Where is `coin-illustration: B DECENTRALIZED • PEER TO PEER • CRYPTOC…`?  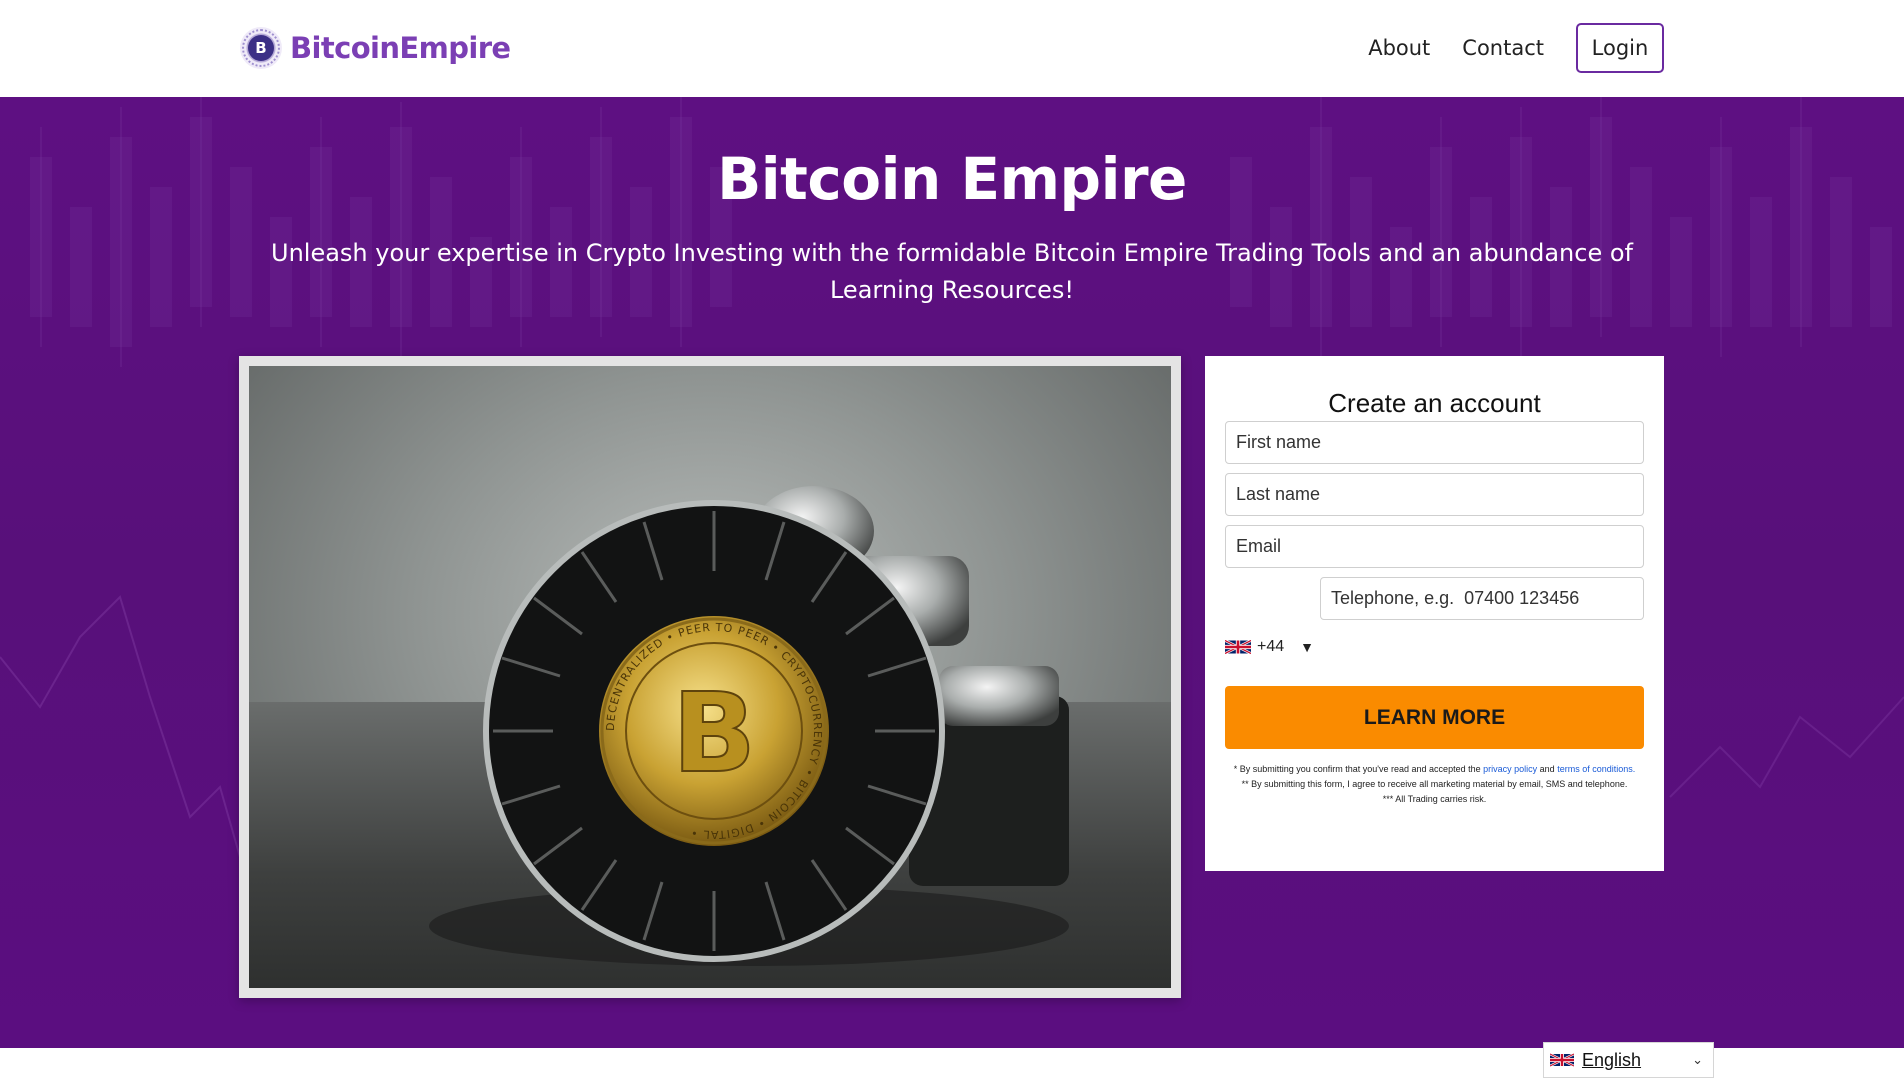 coin-illustration: B DECENTRALIZED • PEER TO PEER • CRYPTOC… is located at coordinates (749, 726).